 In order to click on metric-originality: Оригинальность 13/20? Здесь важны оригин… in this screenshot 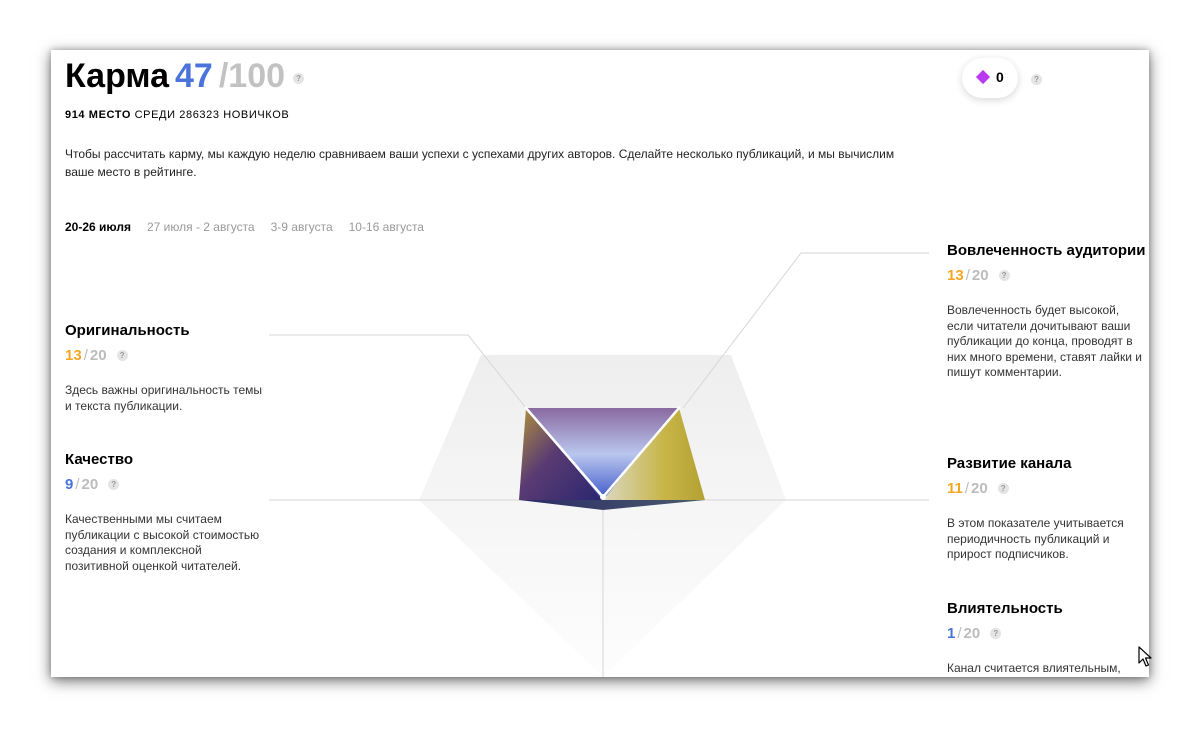, I will do `click(165, 368)`.